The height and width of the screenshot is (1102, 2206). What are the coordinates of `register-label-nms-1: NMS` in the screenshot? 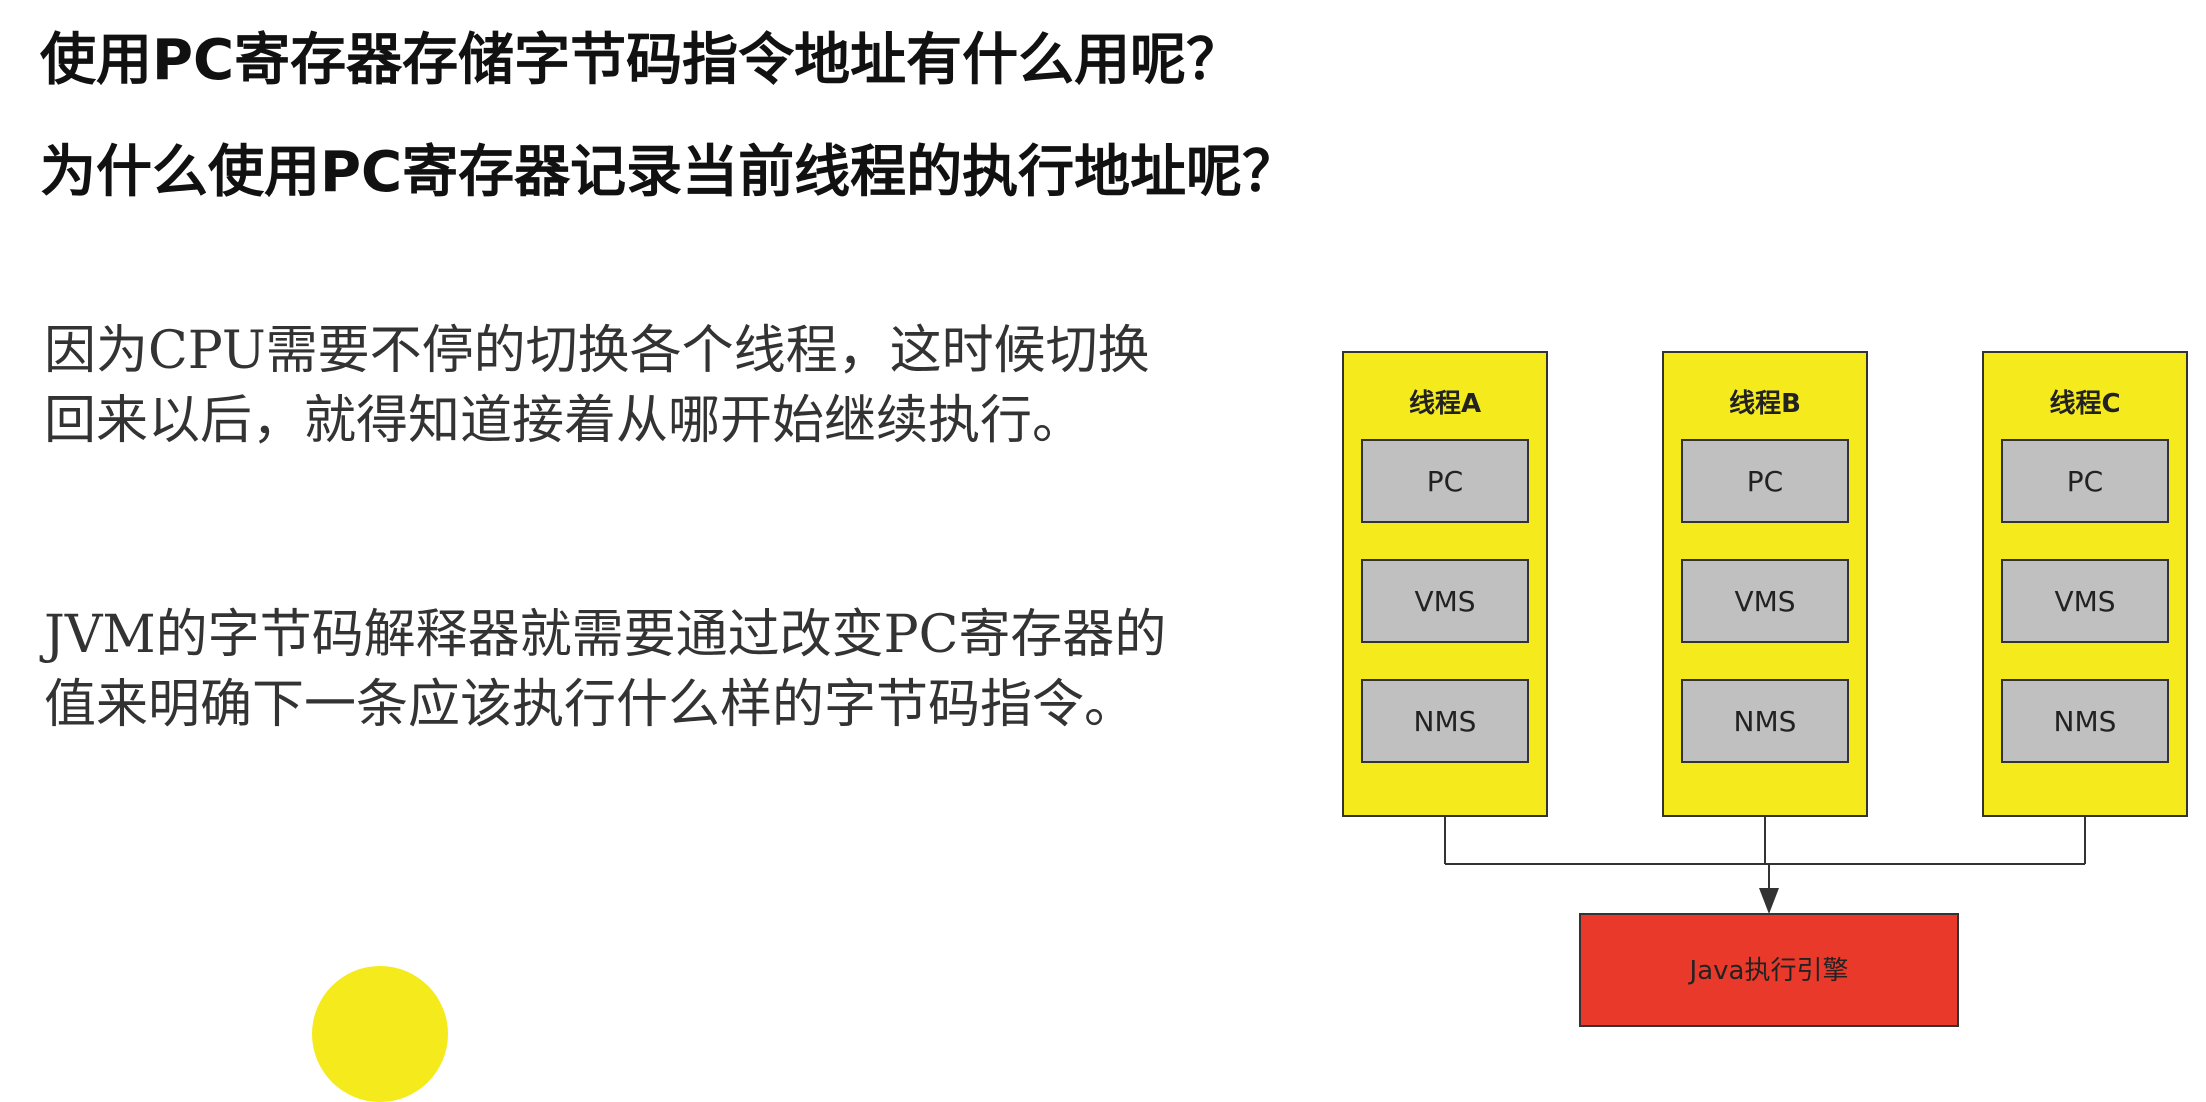 It's located at (1445, 721).